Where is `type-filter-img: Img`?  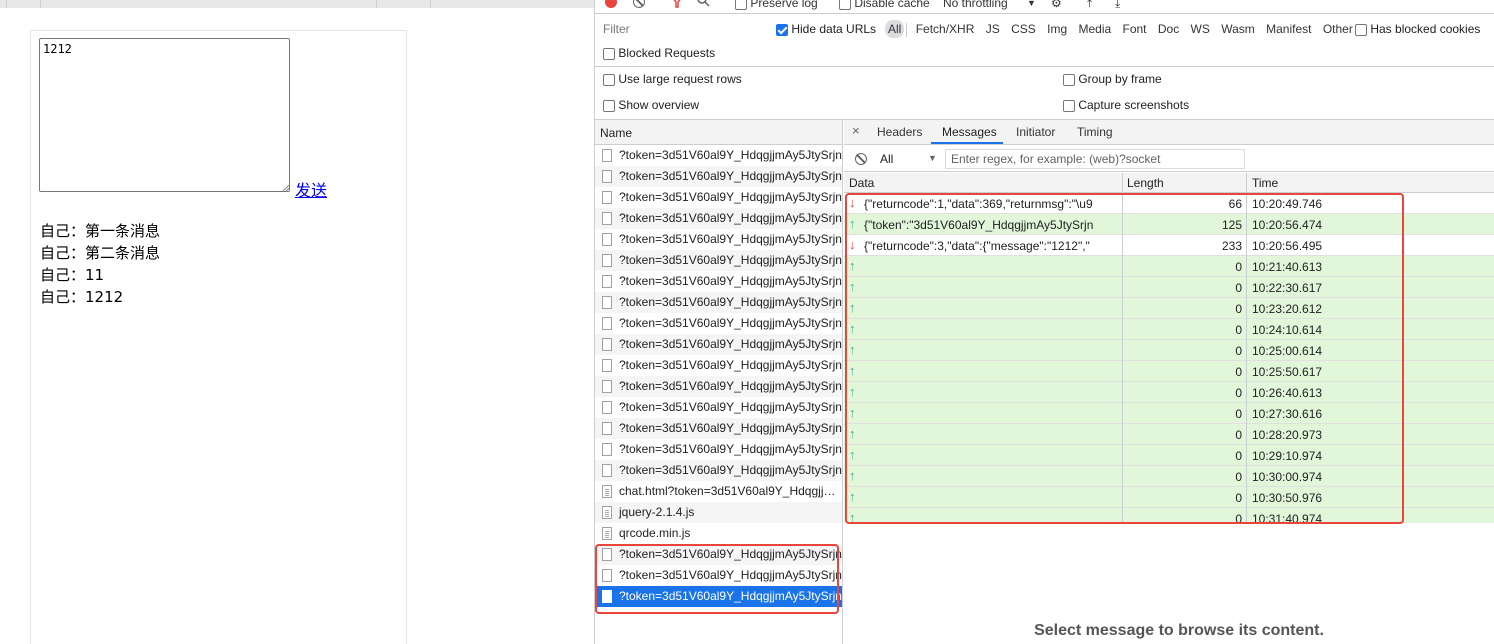
type-filter-img: Img is located at coordinates (1057, 29).